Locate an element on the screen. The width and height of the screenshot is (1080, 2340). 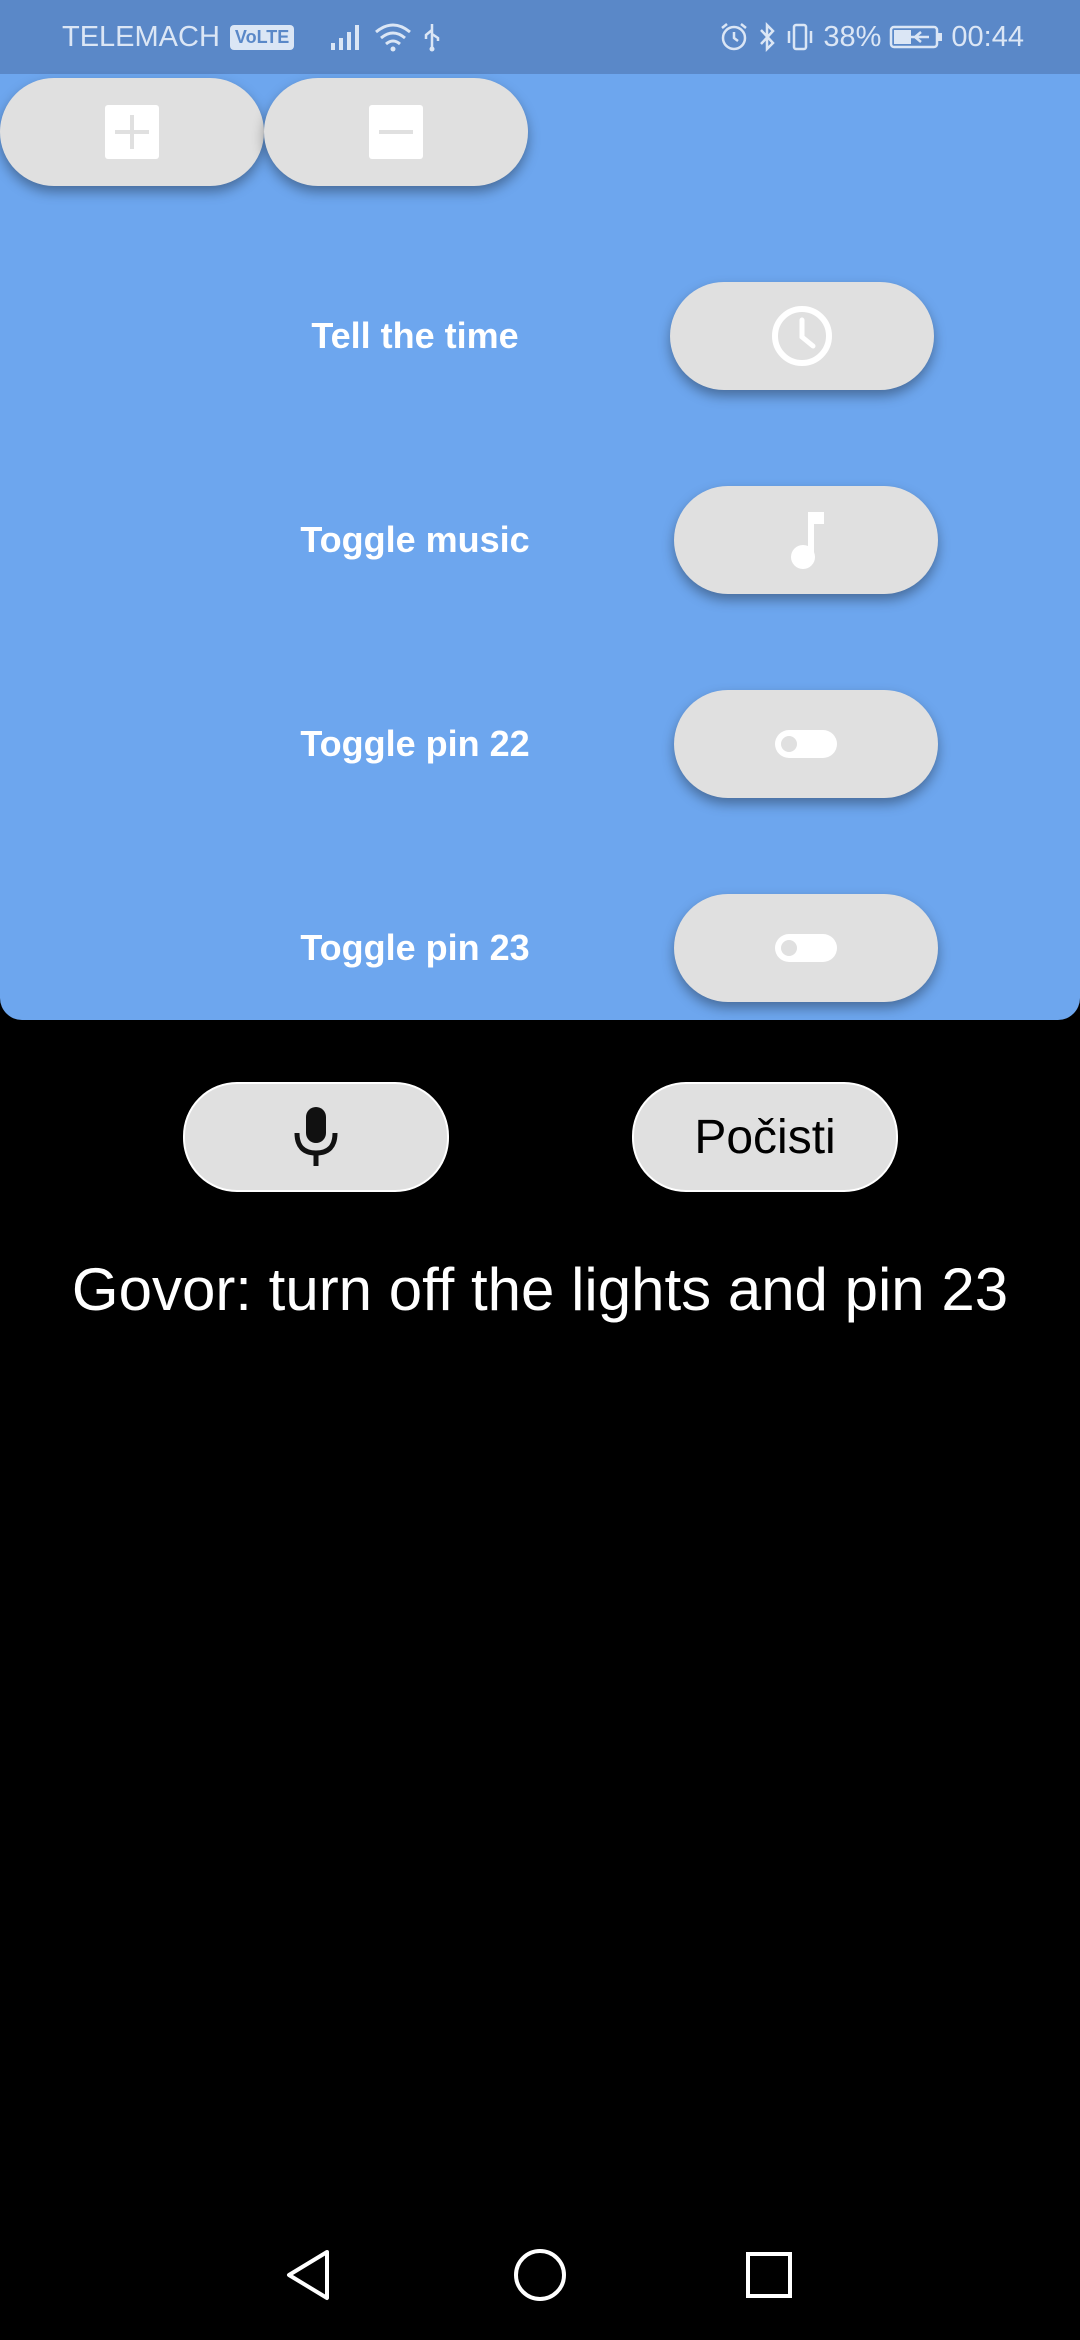
clock-time: 00:44 is located at coordinates (987, 36).